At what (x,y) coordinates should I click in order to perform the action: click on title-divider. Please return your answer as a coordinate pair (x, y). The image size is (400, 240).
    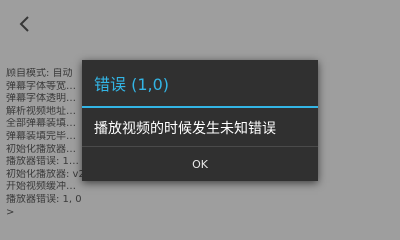
    Looking at the image, I should click on (200, 107).